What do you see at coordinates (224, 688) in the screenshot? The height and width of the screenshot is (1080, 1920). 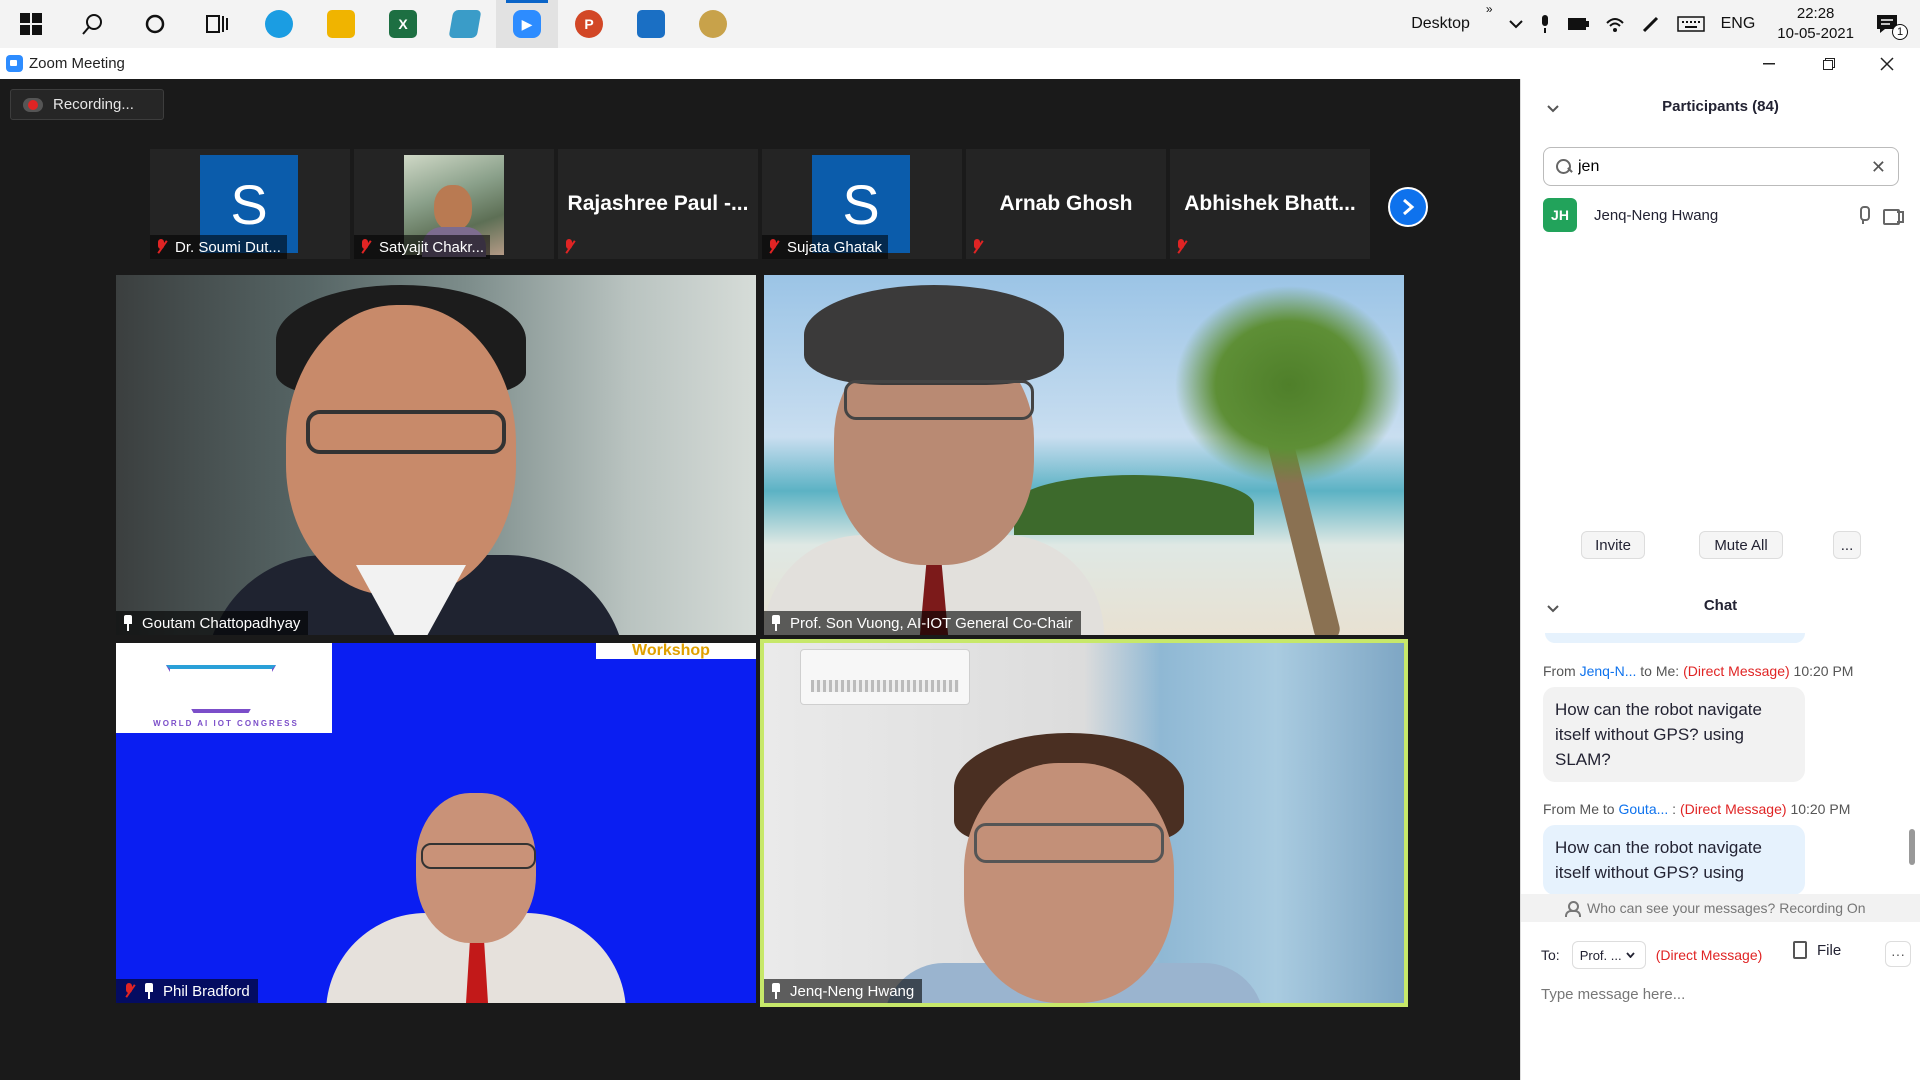 I see `congress-logo: WORLD AI IOT CONGRESS` at bounding box center [224, 688].